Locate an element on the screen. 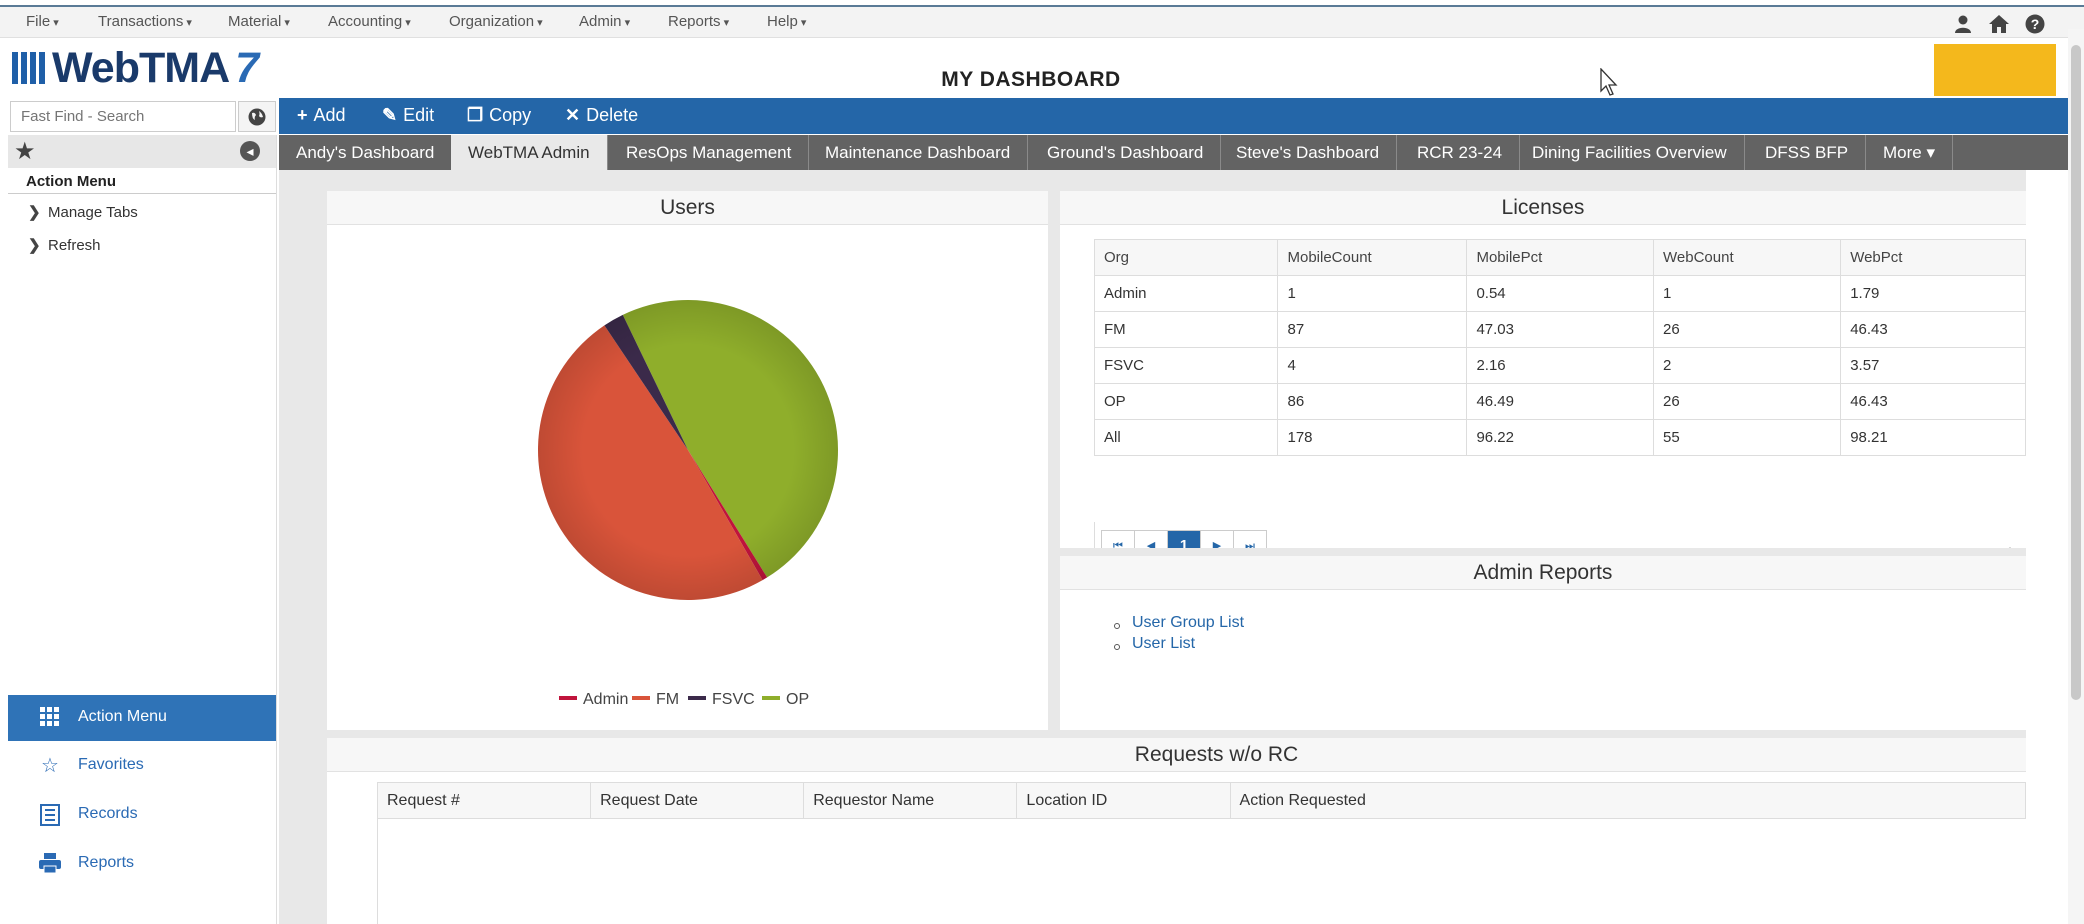  tab-dfss-bfp: DFSS BFP is located at coordinates (1807, 152).